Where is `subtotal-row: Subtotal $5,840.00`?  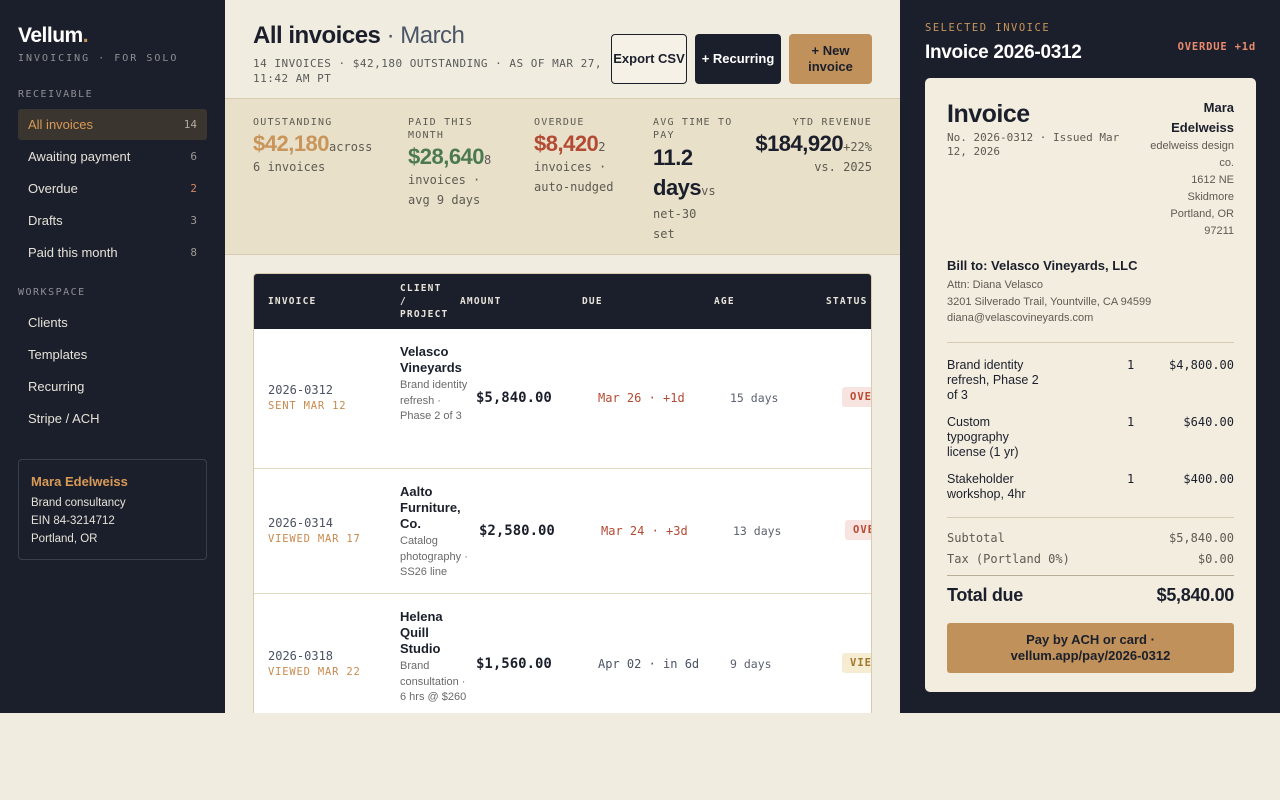
subtotal-row: Subtotal $5,840.00 is located at coordinates (1090, 538).